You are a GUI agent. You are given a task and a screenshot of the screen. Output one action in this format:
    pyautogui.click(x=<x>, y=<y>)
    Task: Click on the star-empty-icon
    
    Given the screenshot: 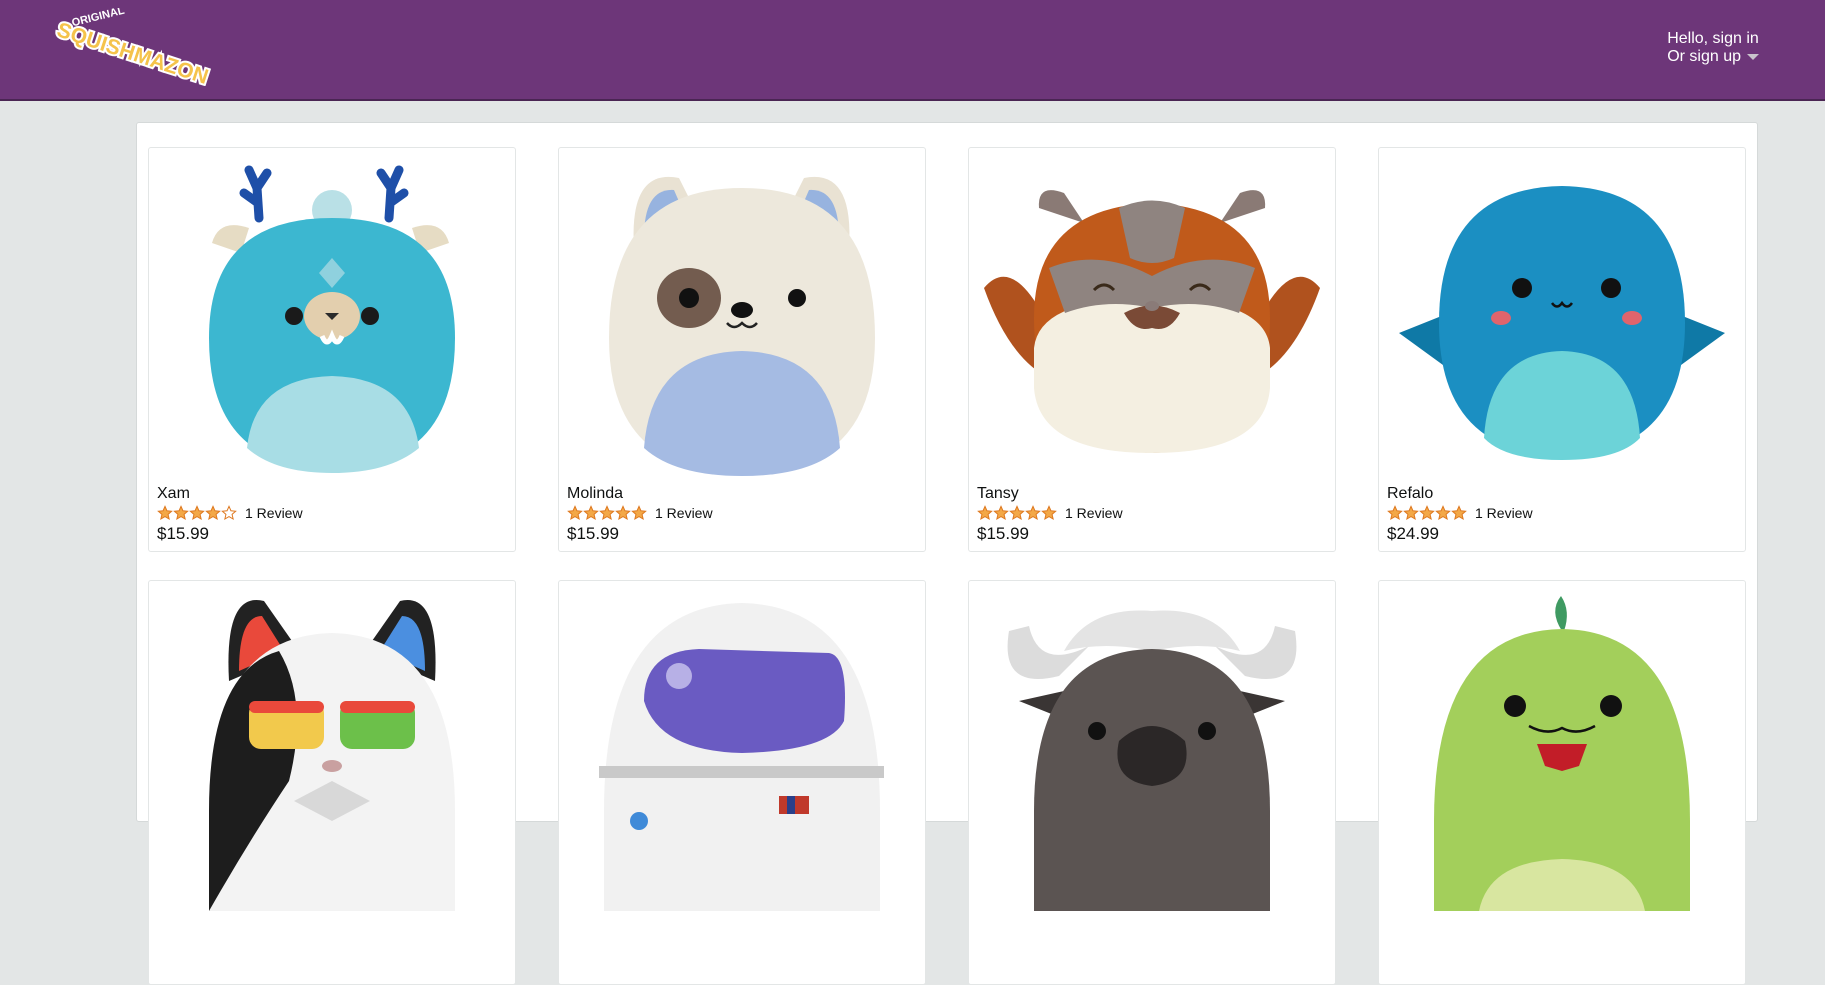 What is the action you would take?
    pyautogui.click(x=229, y=513)
    